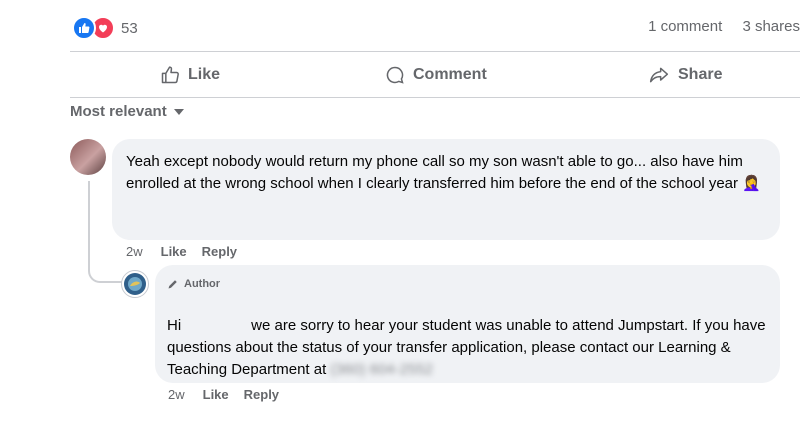 The height and width of the screenshot is (445, 800). Describe the element at coordinates (134, 251) in the screenshot. I see `comment-timestamp: 2w` at that location.